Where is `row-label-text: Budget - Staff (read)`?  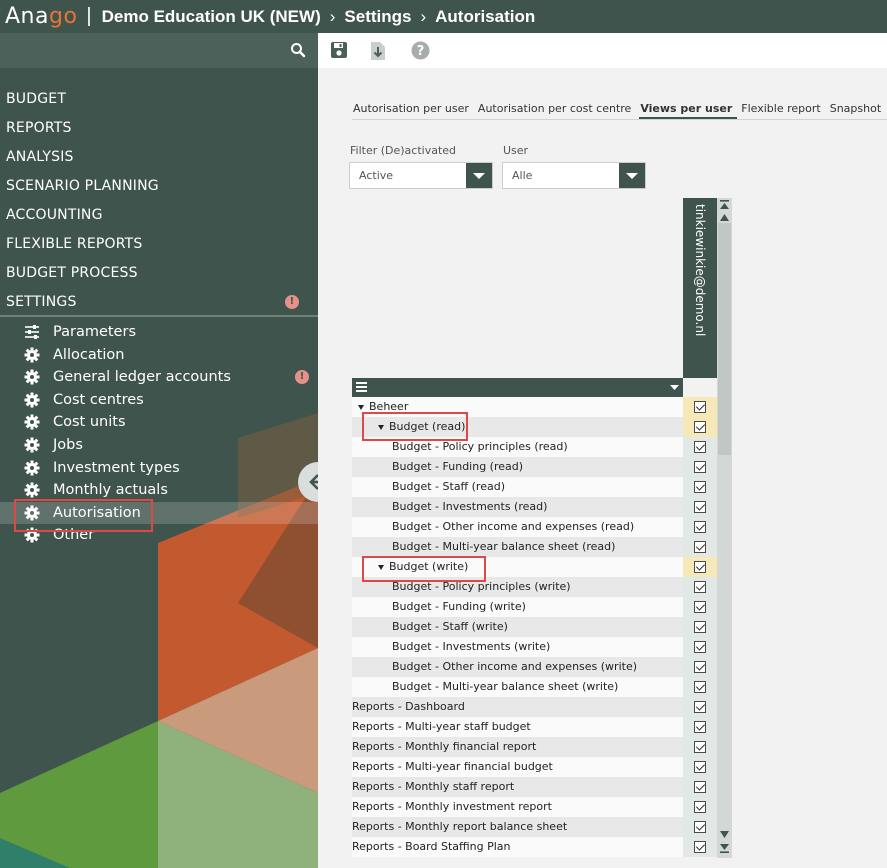
row-label-text: Budget - Staff (read) is located at coordinates (448, 486).